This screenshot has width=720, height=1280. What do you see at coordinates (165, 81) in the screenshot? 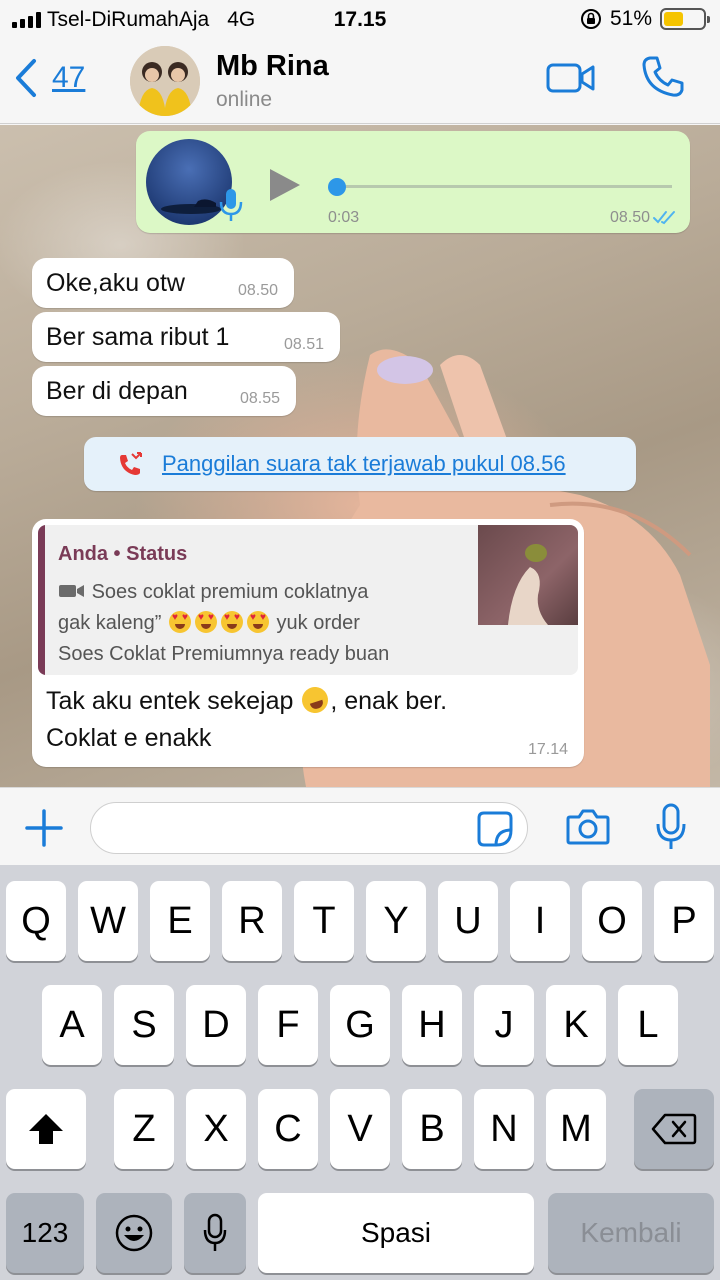
I see `contact-avatar` at bounding box center [165, 81].